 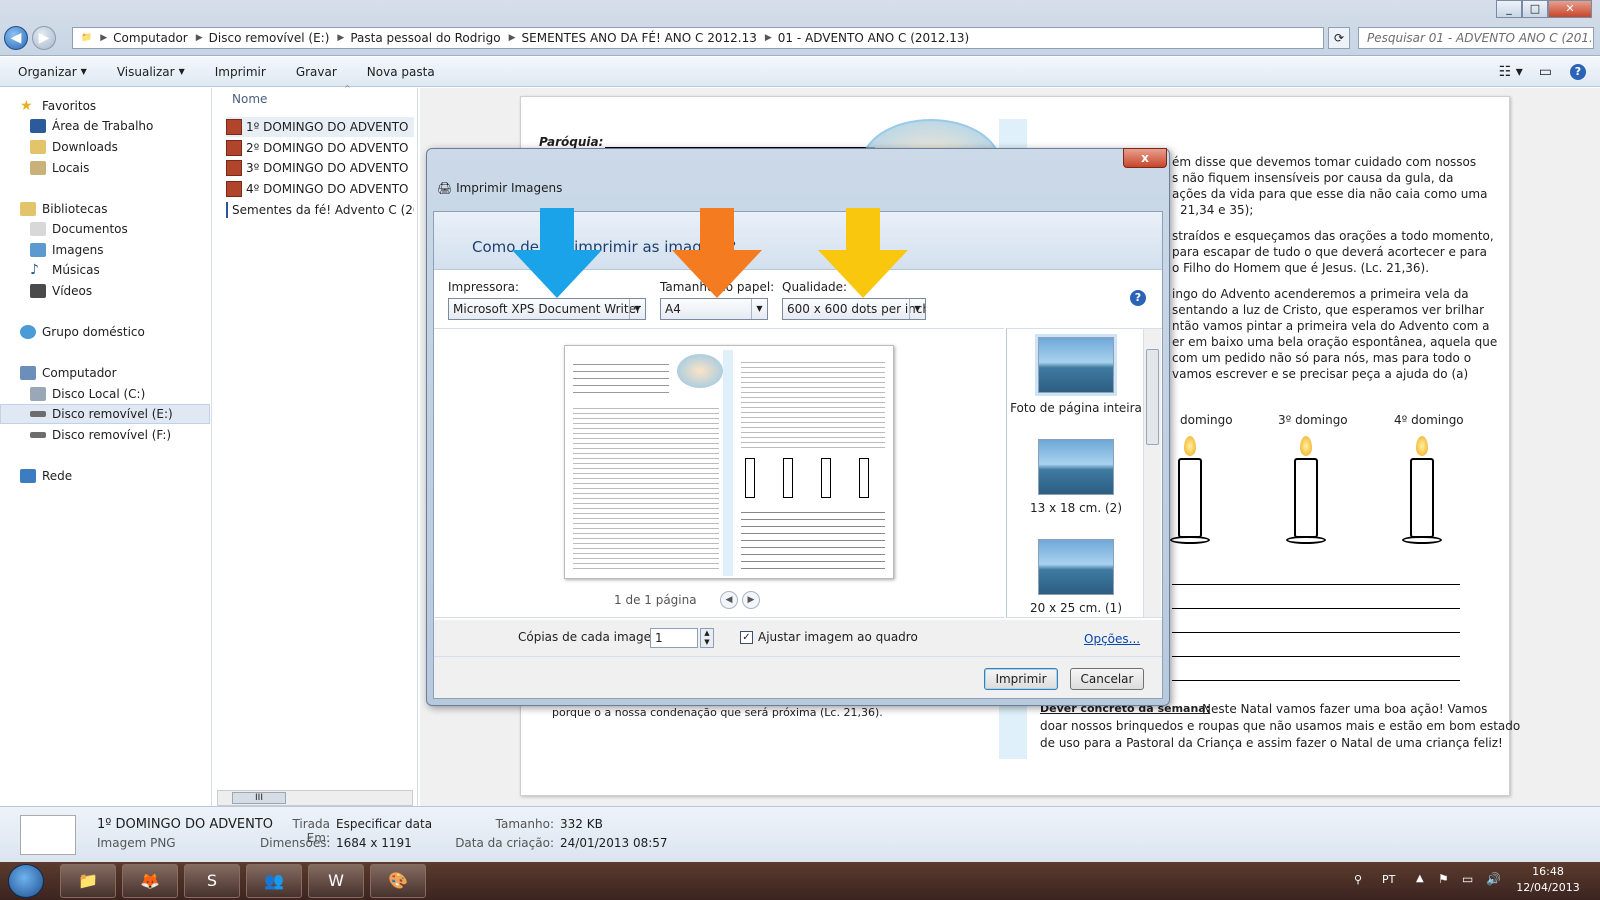 What do you see at coordinates (135, 394) in the screenshot?
I see `nav-local-disk: Disco Local (C:)` at bounding box center [135, 394].